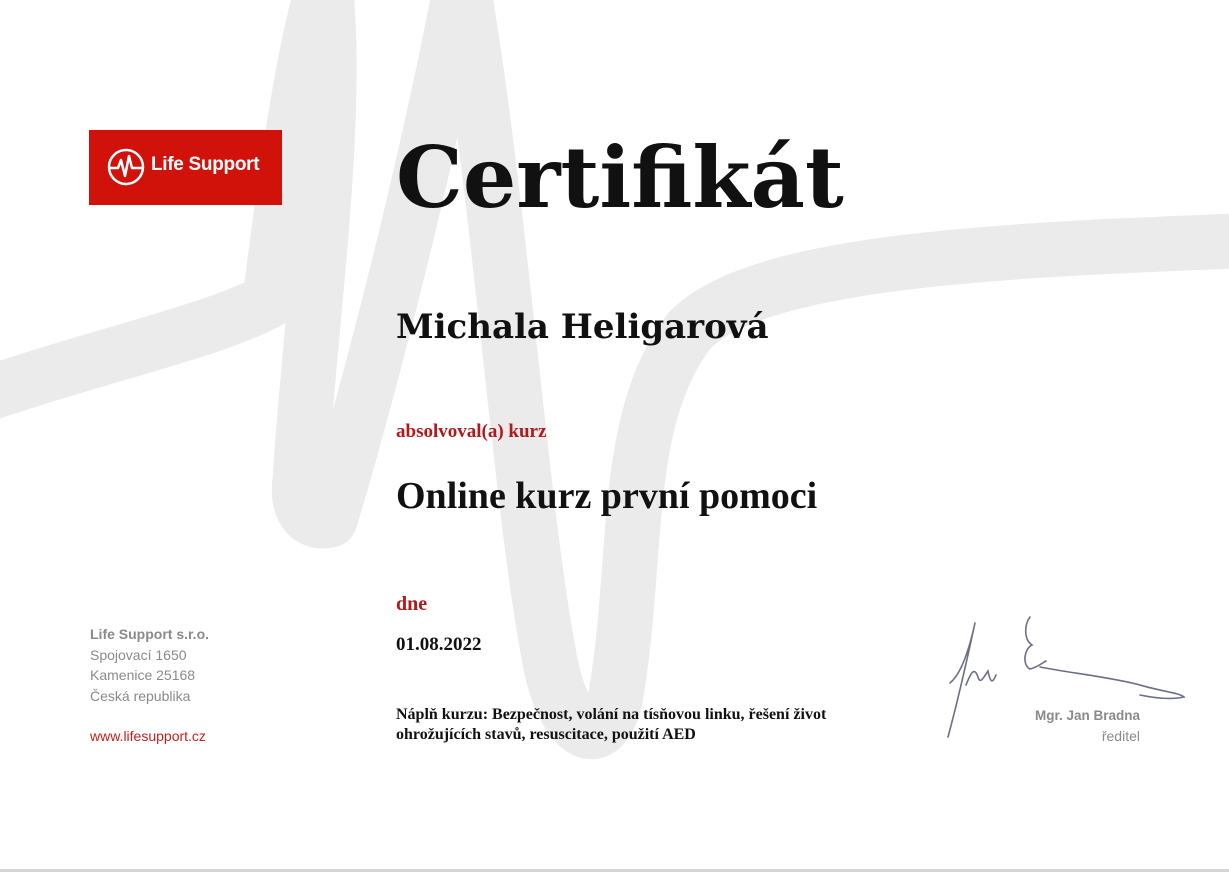  What do you see at coordinates (412, 604) in the screenshot?
I see `date-label: dne` at bounding box center [412, 604].